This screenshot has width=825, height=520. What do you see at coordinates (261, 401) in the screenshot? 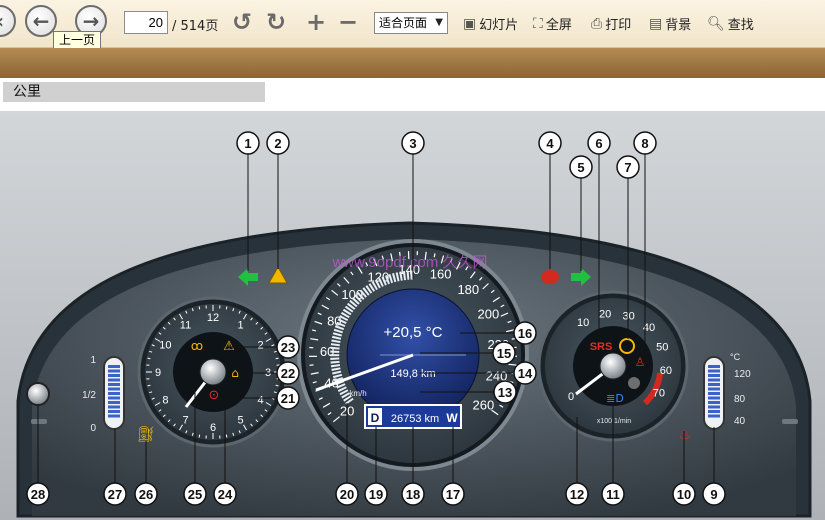
I see `clock-numeral: 4` at bounding box center [261, 401].